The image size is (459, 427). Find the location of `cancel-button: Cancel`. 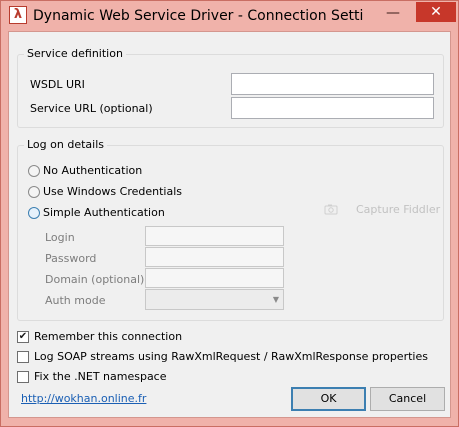

cancel-button: Cancel is located at coordinates (407, 399).